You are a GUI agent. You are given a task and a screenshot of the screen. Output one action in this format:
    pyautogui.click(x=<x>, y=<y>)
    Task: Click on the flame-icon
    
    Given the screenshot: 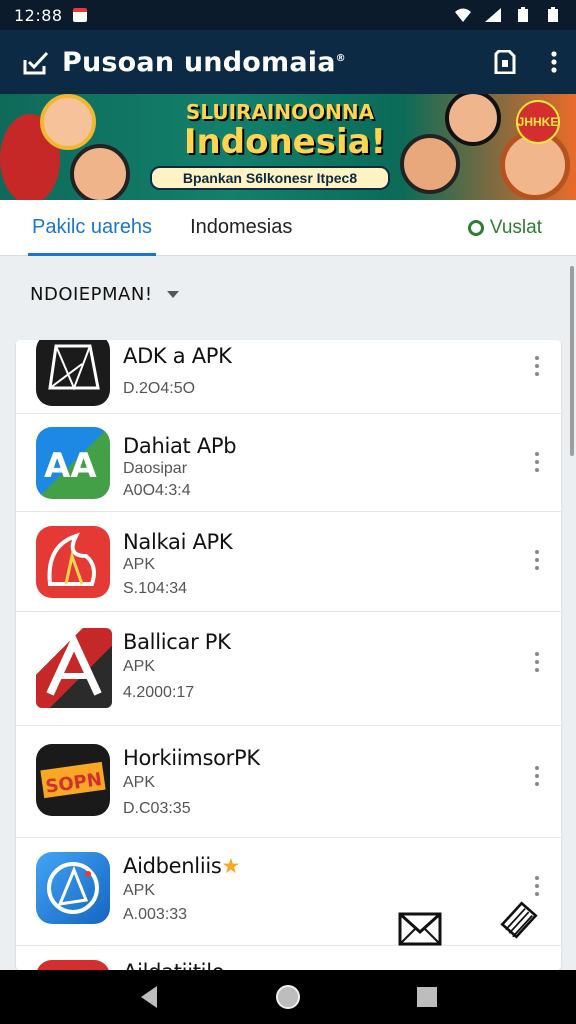 What is the action you would take?
    pyautogui.click(x=73, y=562)
    